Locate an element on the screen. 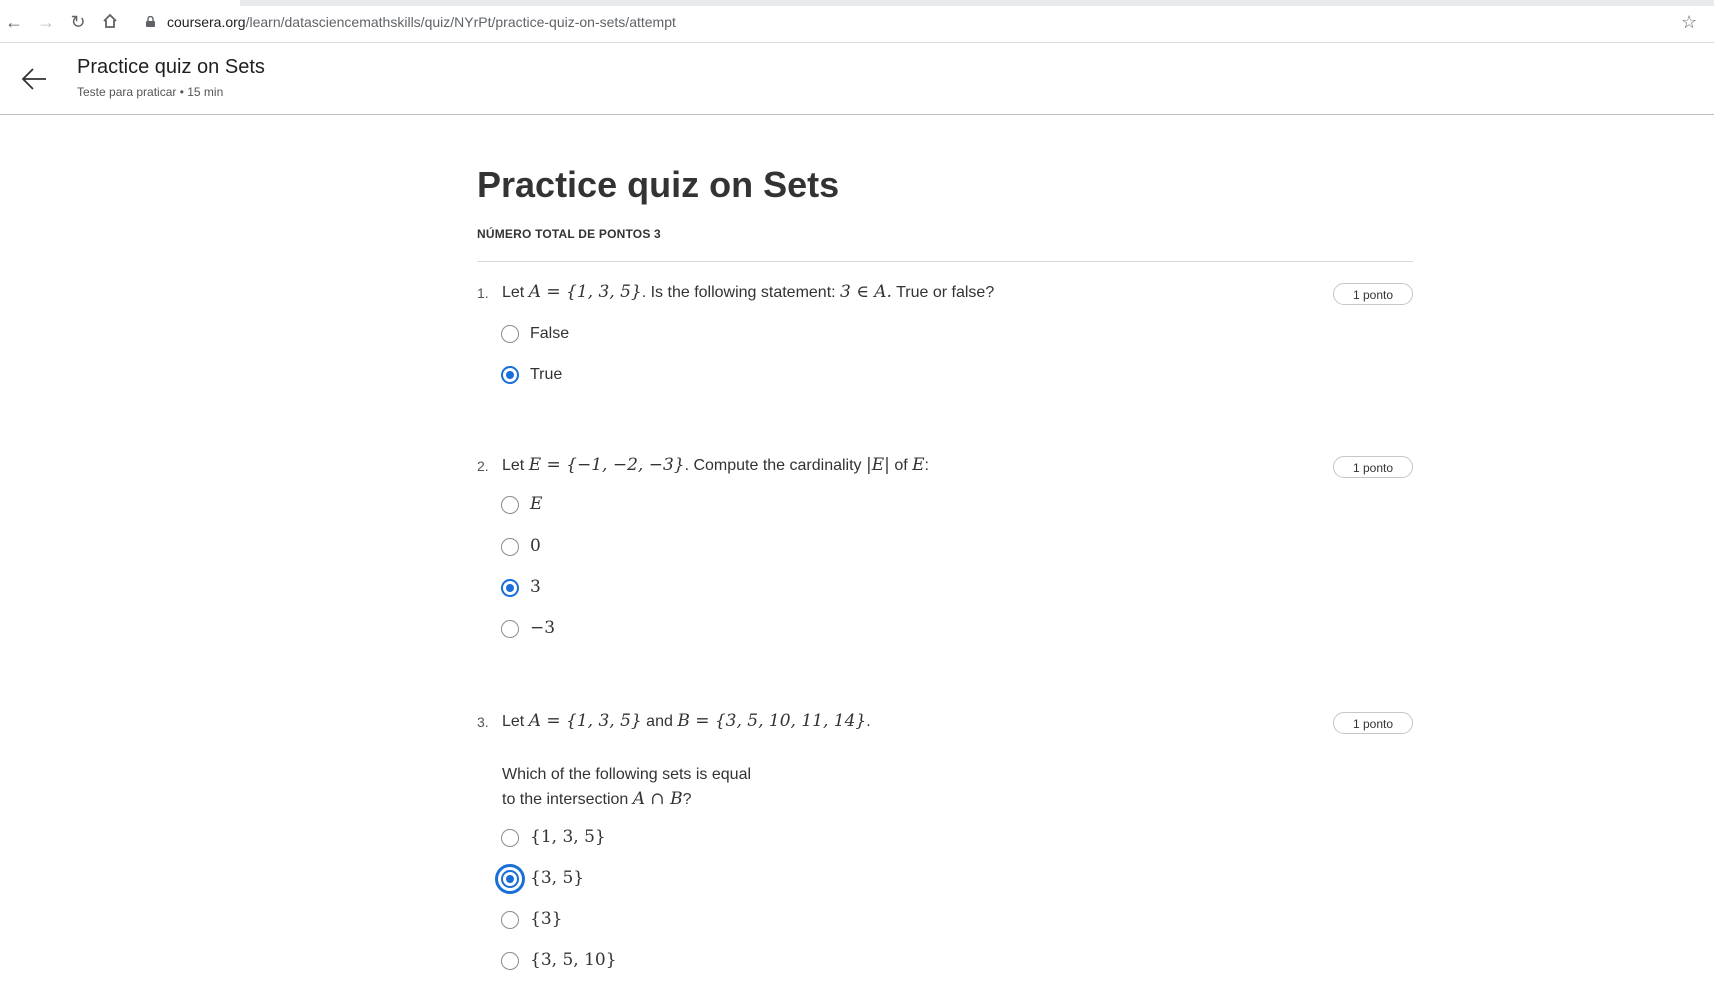  header-title: Practice quiz on Sets is located at coordinates (171, 67).